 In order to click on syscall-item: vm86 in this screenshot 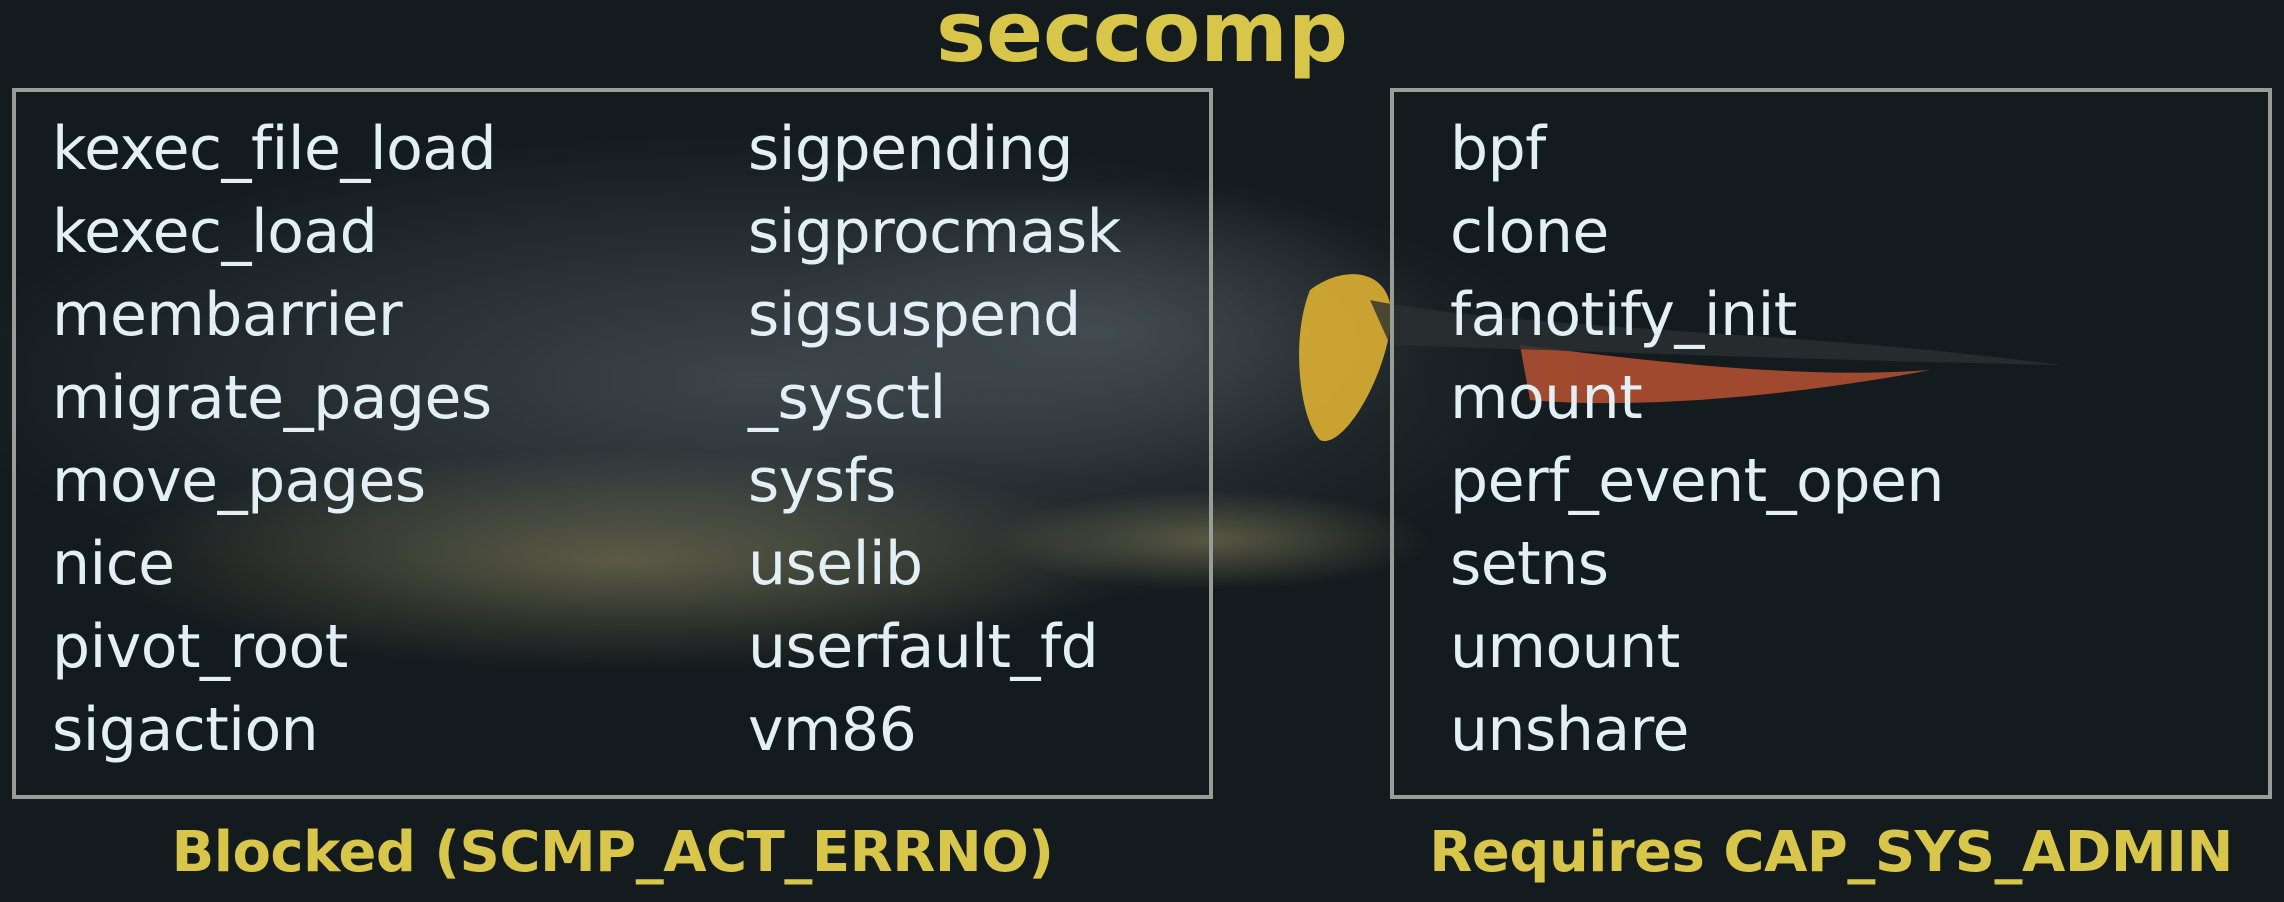, I will do `click(832, 730)`.